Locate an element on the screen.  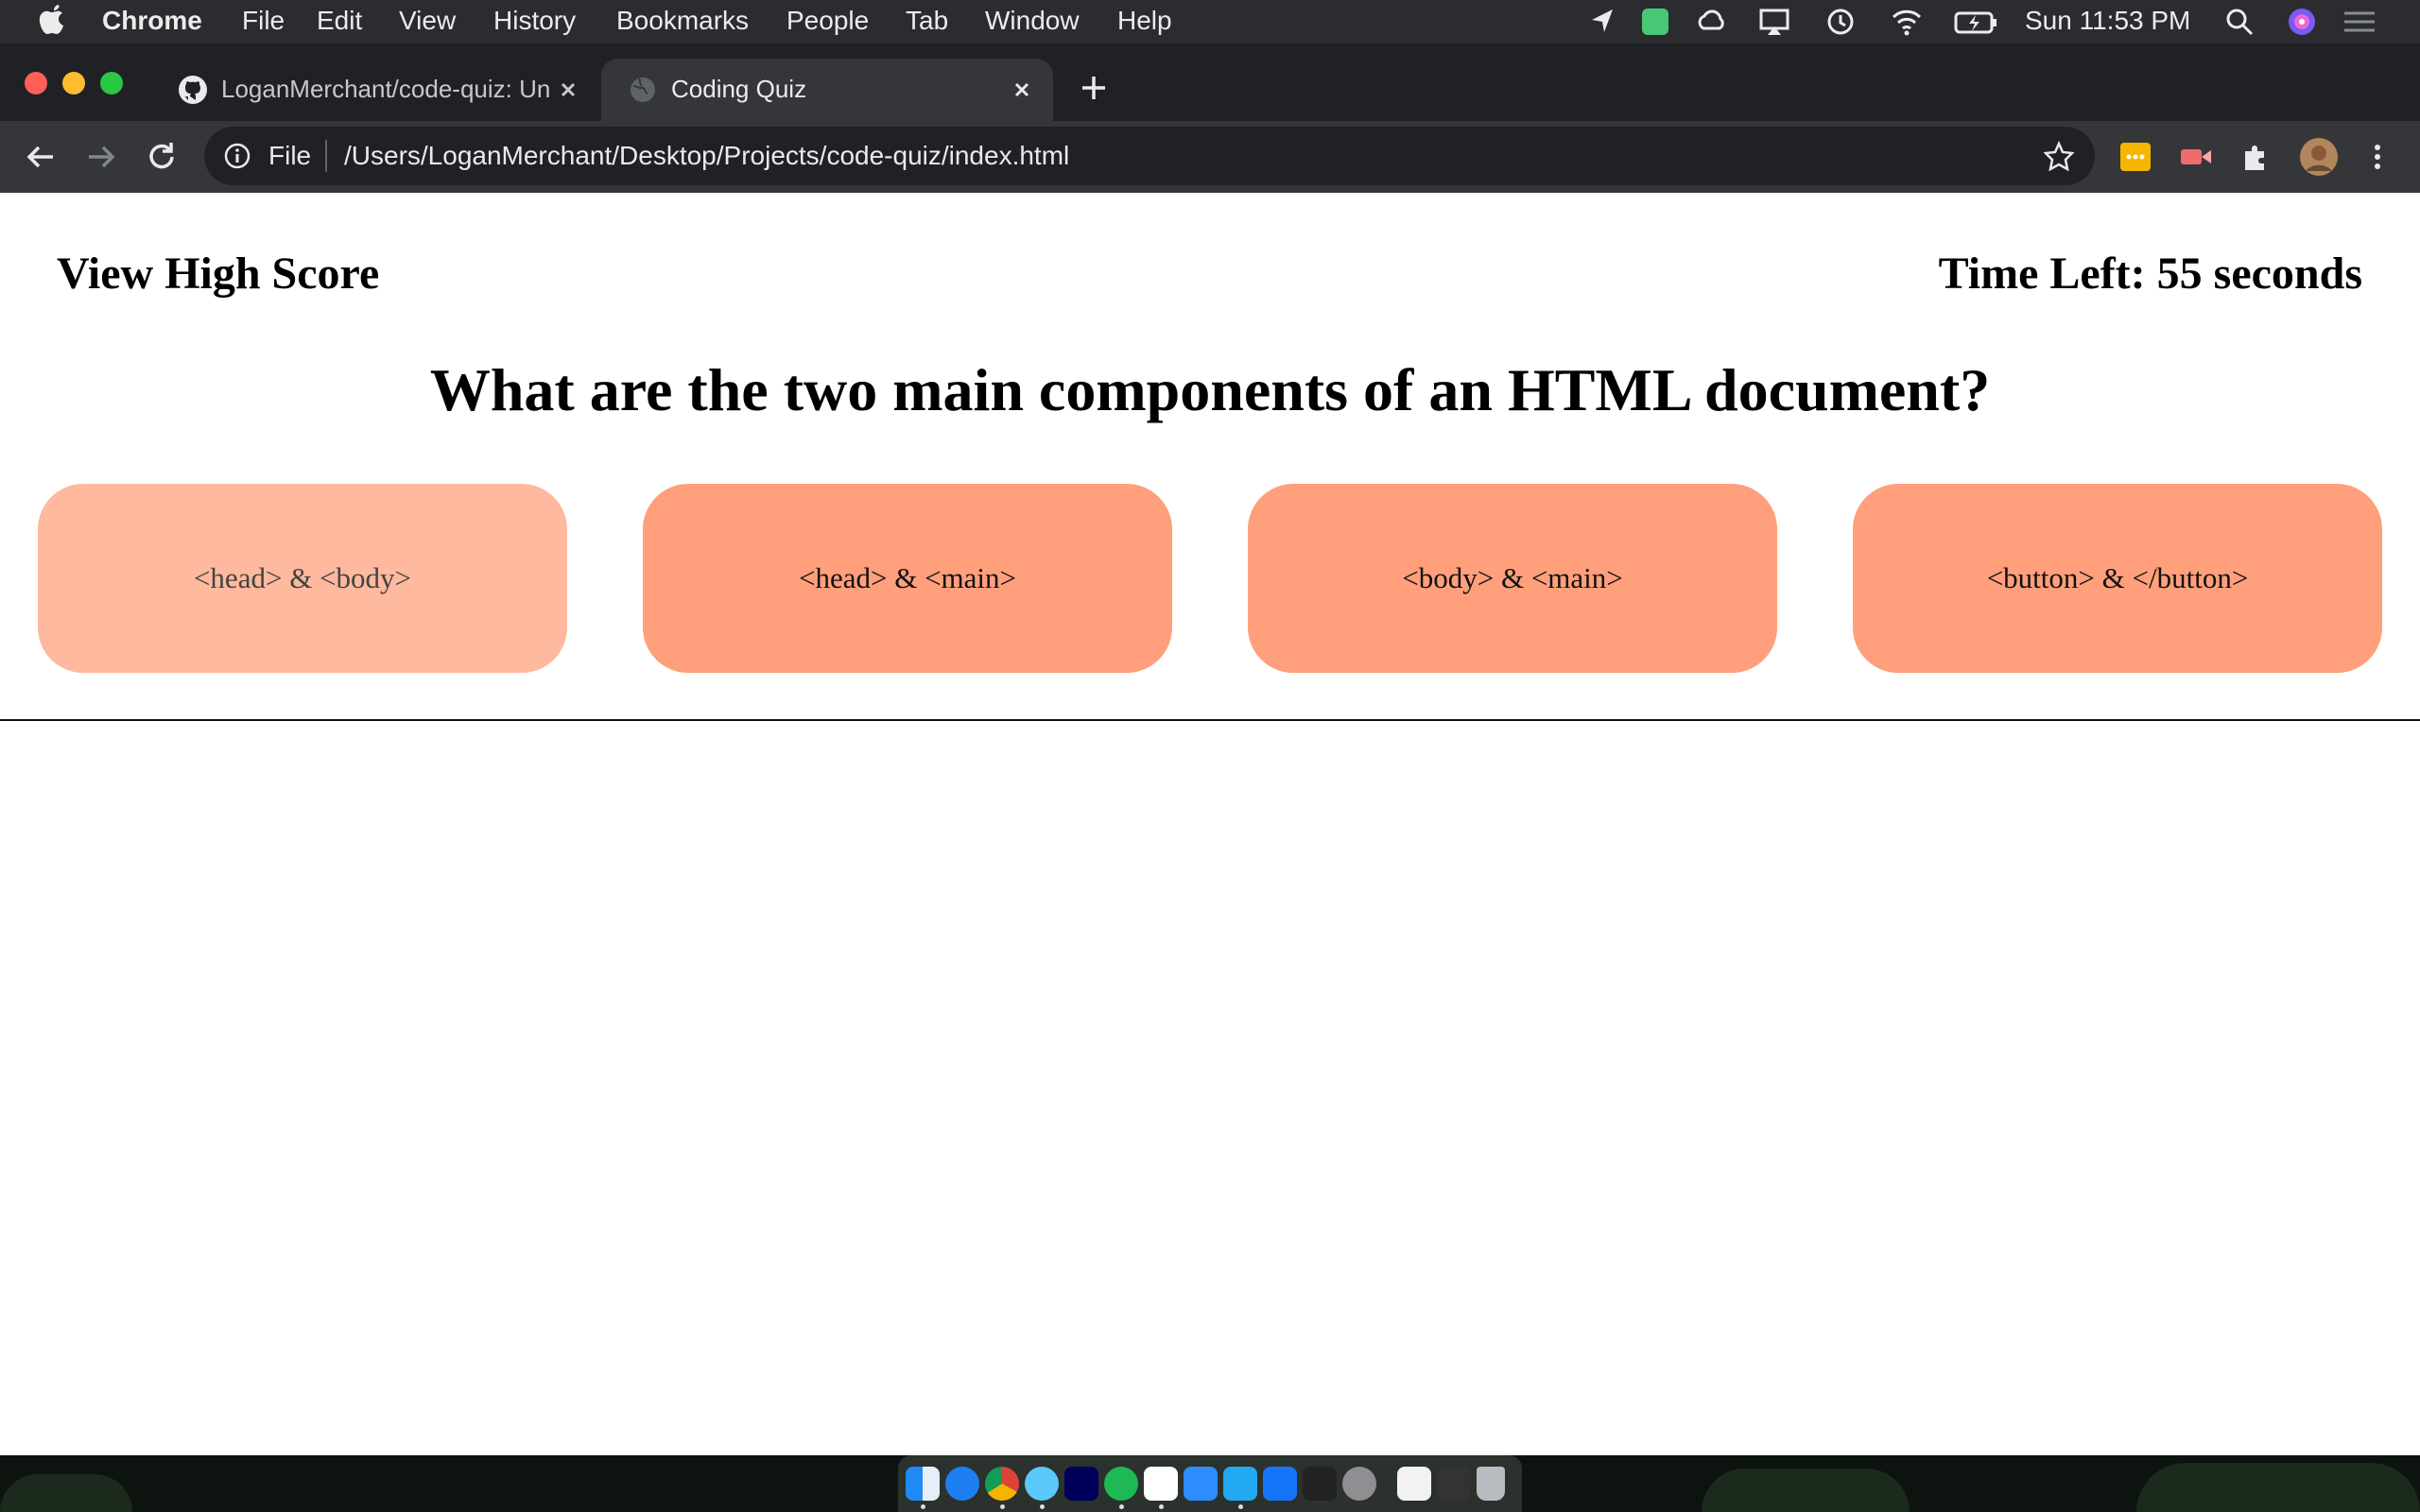
evernote-green-icon is located at coordinates (1655, 22).